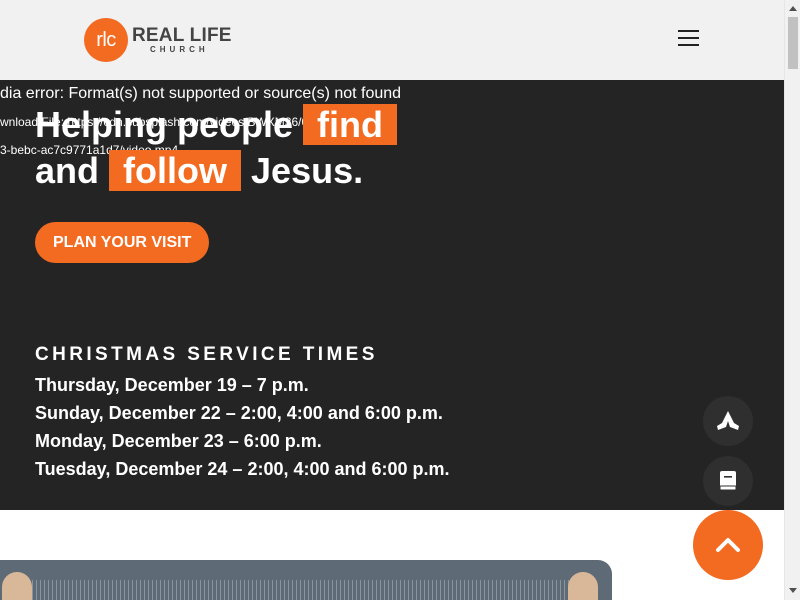  I want to click on logo-text: REAL LIFE CHURCH, so click(182, 40).